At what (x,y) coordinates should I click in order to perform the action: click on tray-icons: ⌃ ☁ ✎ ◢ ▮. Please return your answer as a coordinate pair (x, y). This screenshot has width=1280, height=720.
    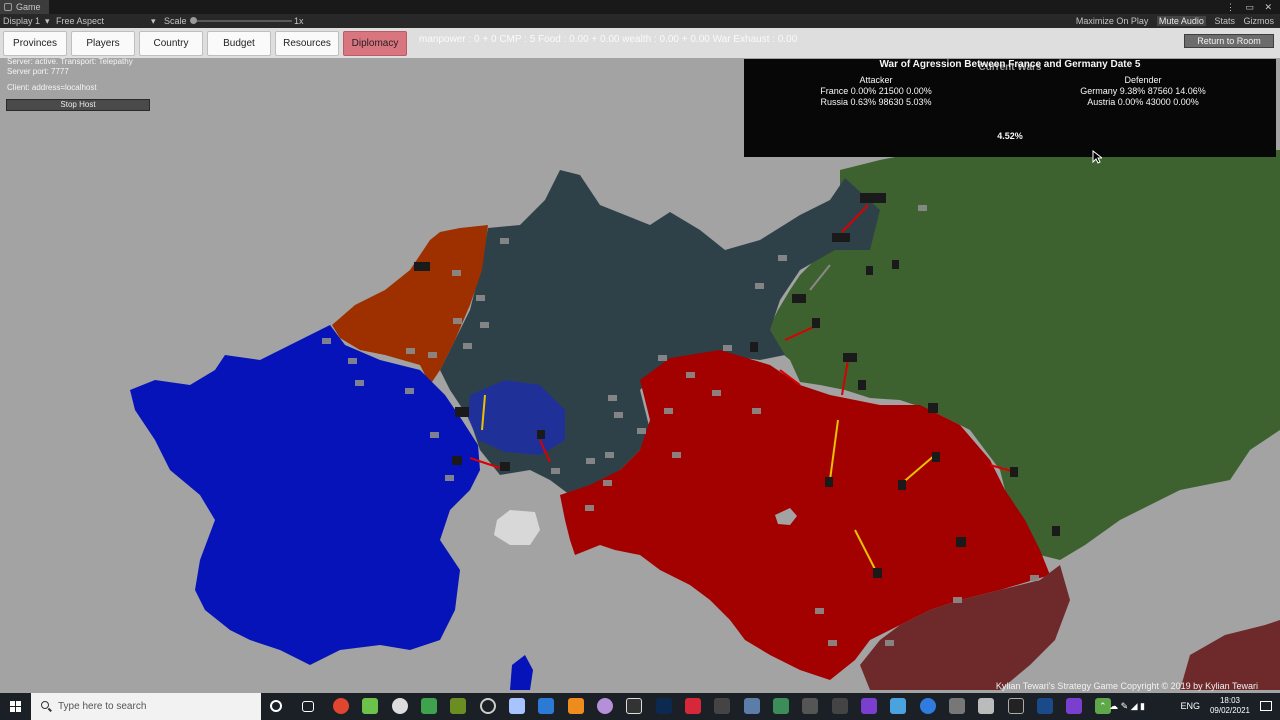
    Looking at the image, I should click on (1122, 706).